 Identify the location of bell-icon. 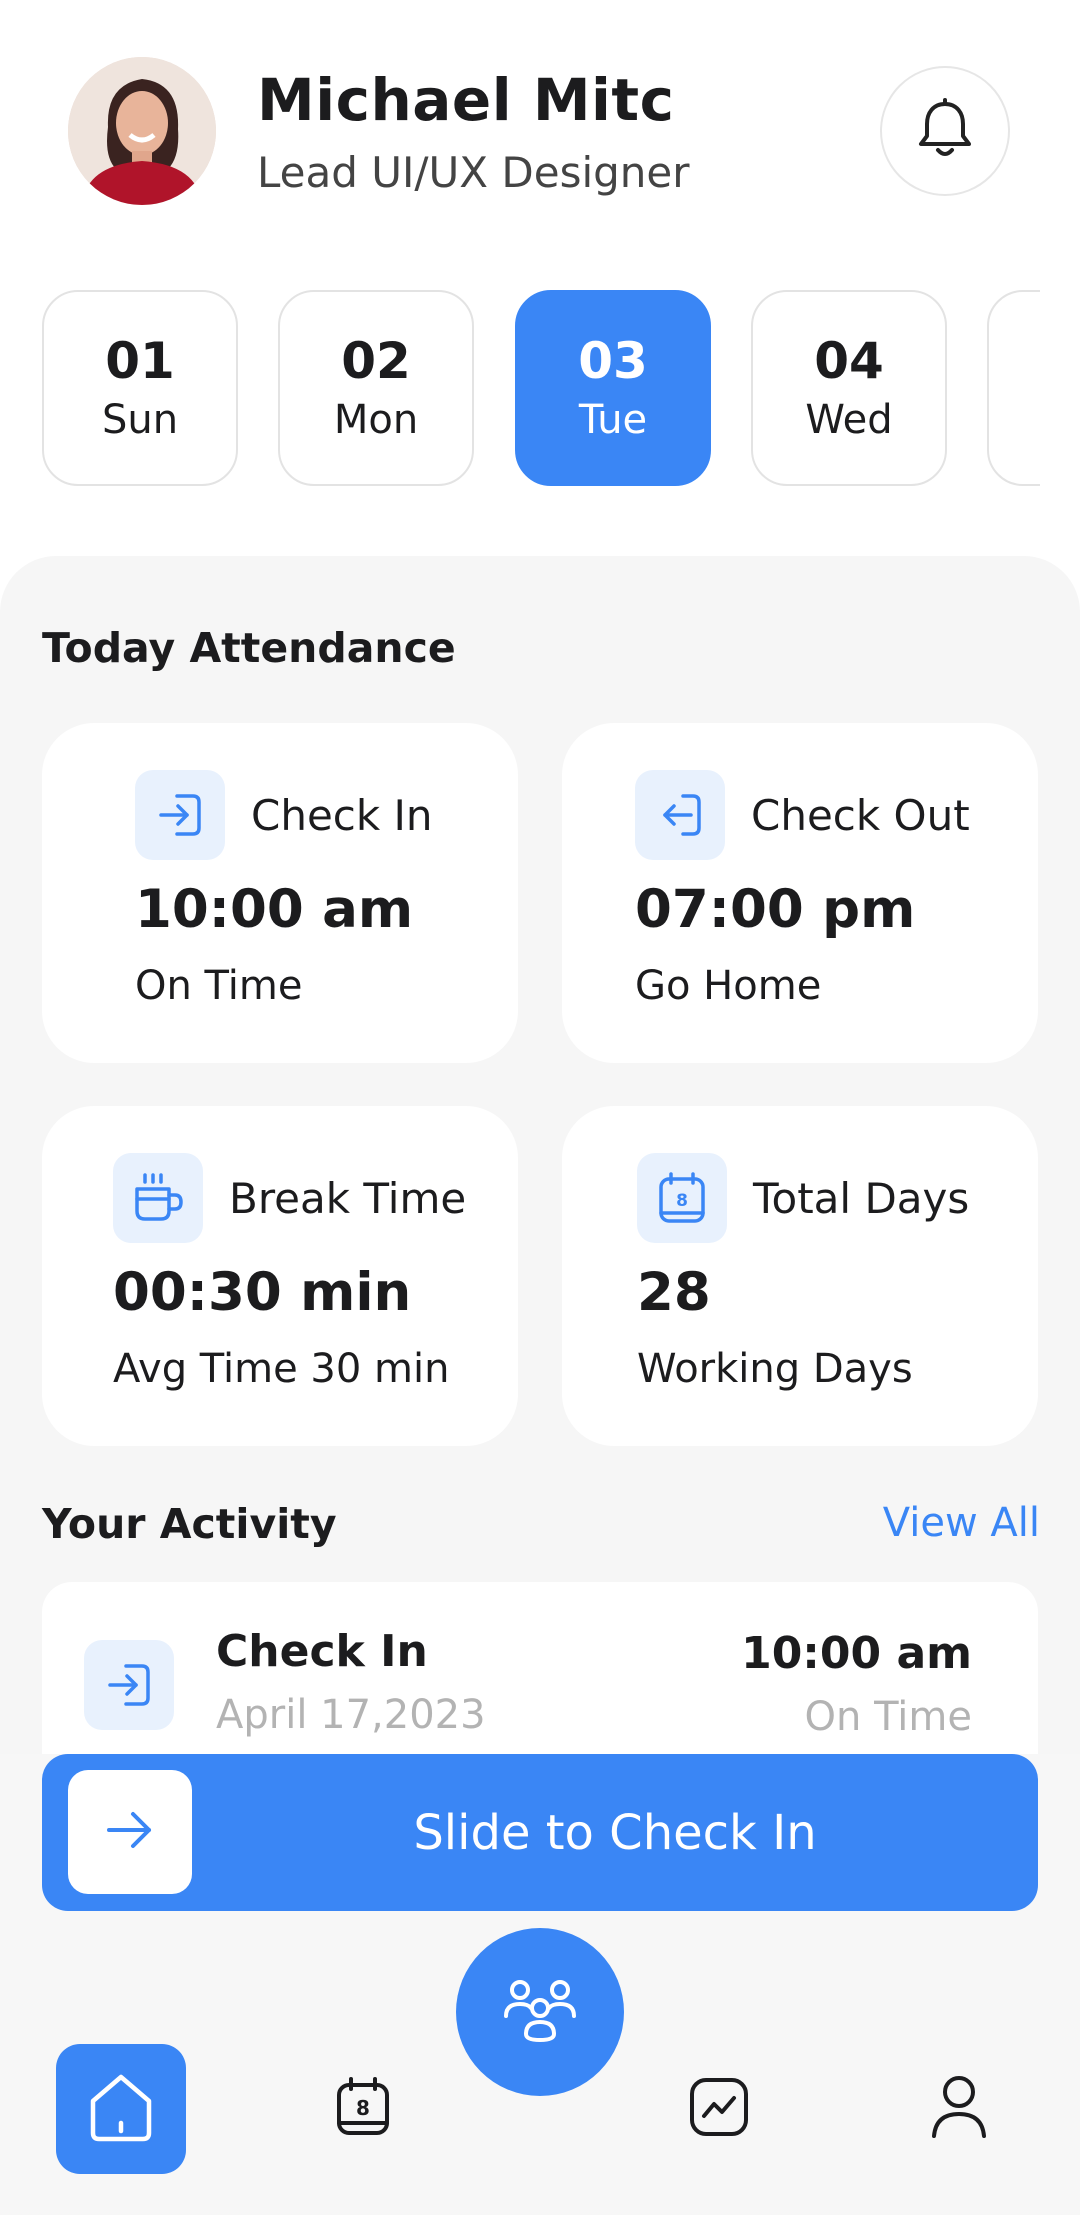
(945, 131).